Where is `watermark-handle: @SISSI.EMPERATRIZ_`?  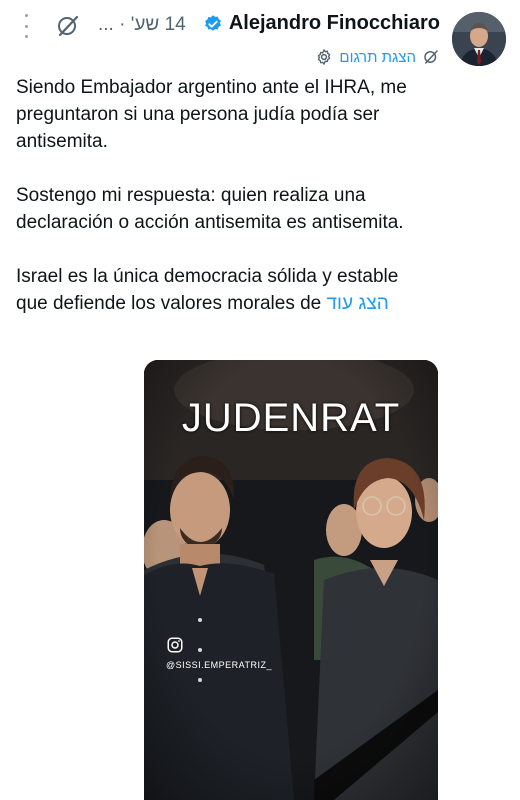
watermark-handle: @SISSI.EMPERATRIZ_ is located at coordinates (219, 665).